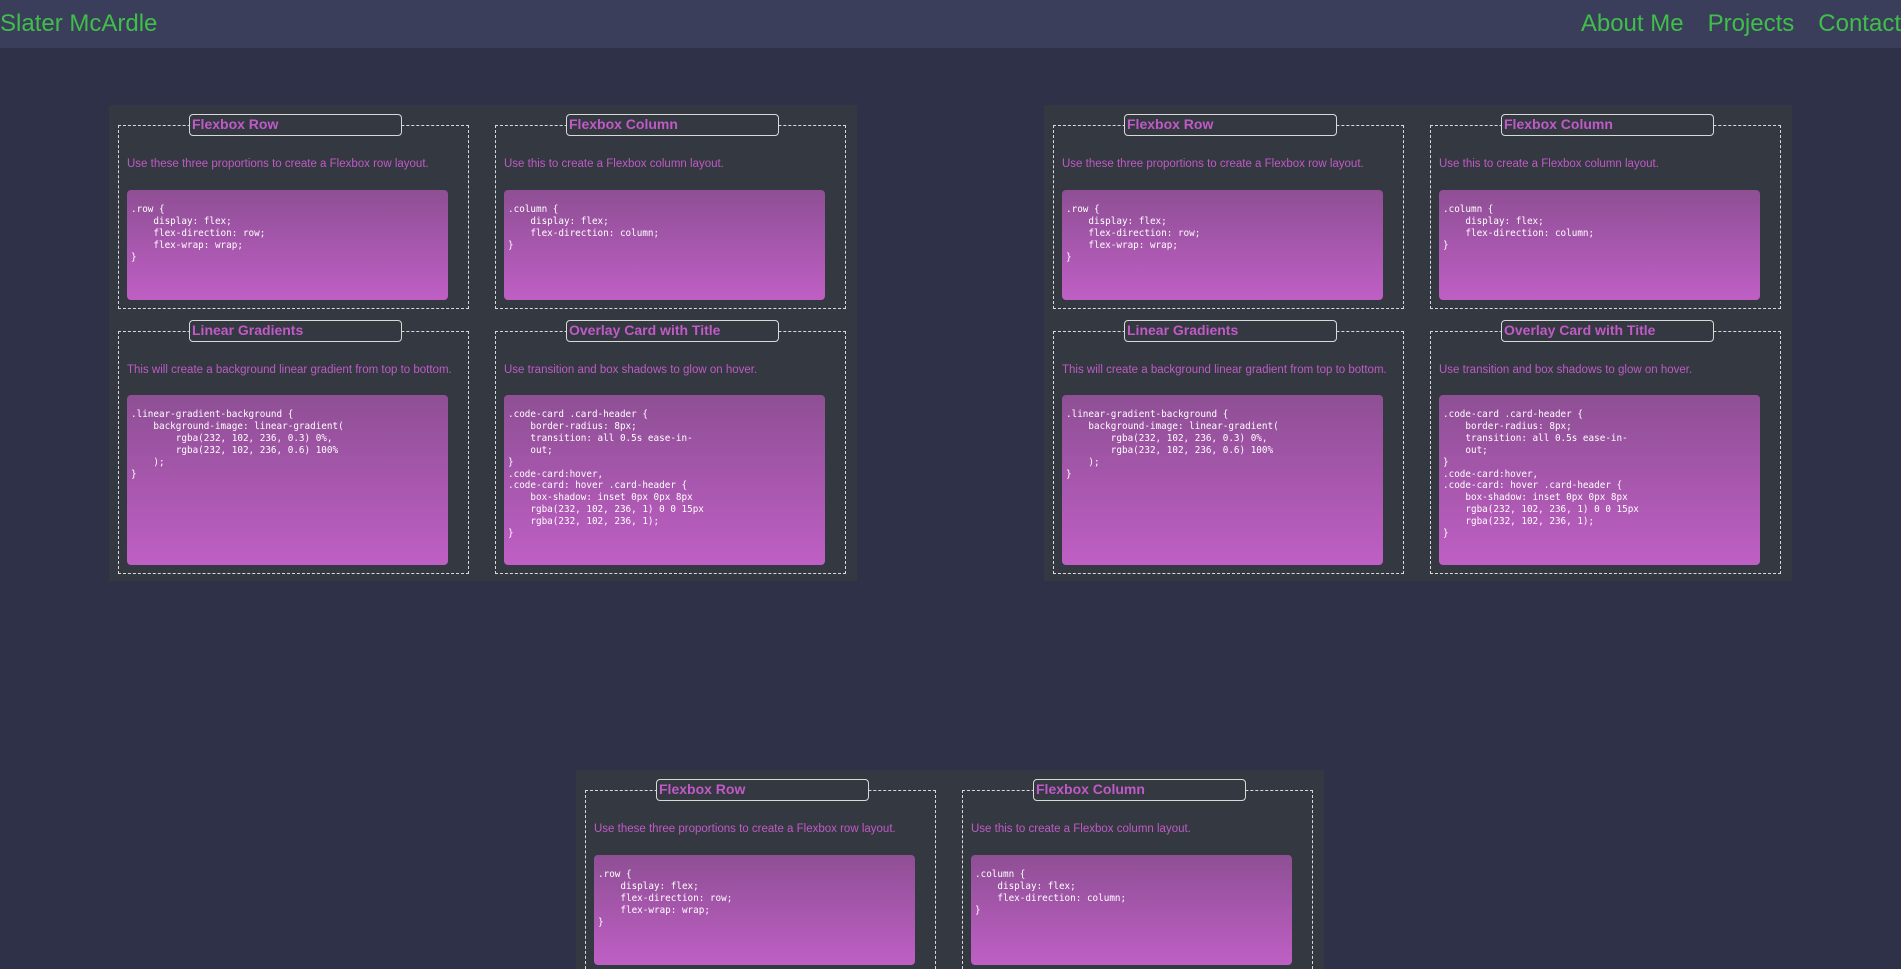 The image size is (1901, 969). What do you see at coordinates (1859, 24) in the screenshot?
I see `nav-contact-link: Contact` at bounding box center [1859, 24].